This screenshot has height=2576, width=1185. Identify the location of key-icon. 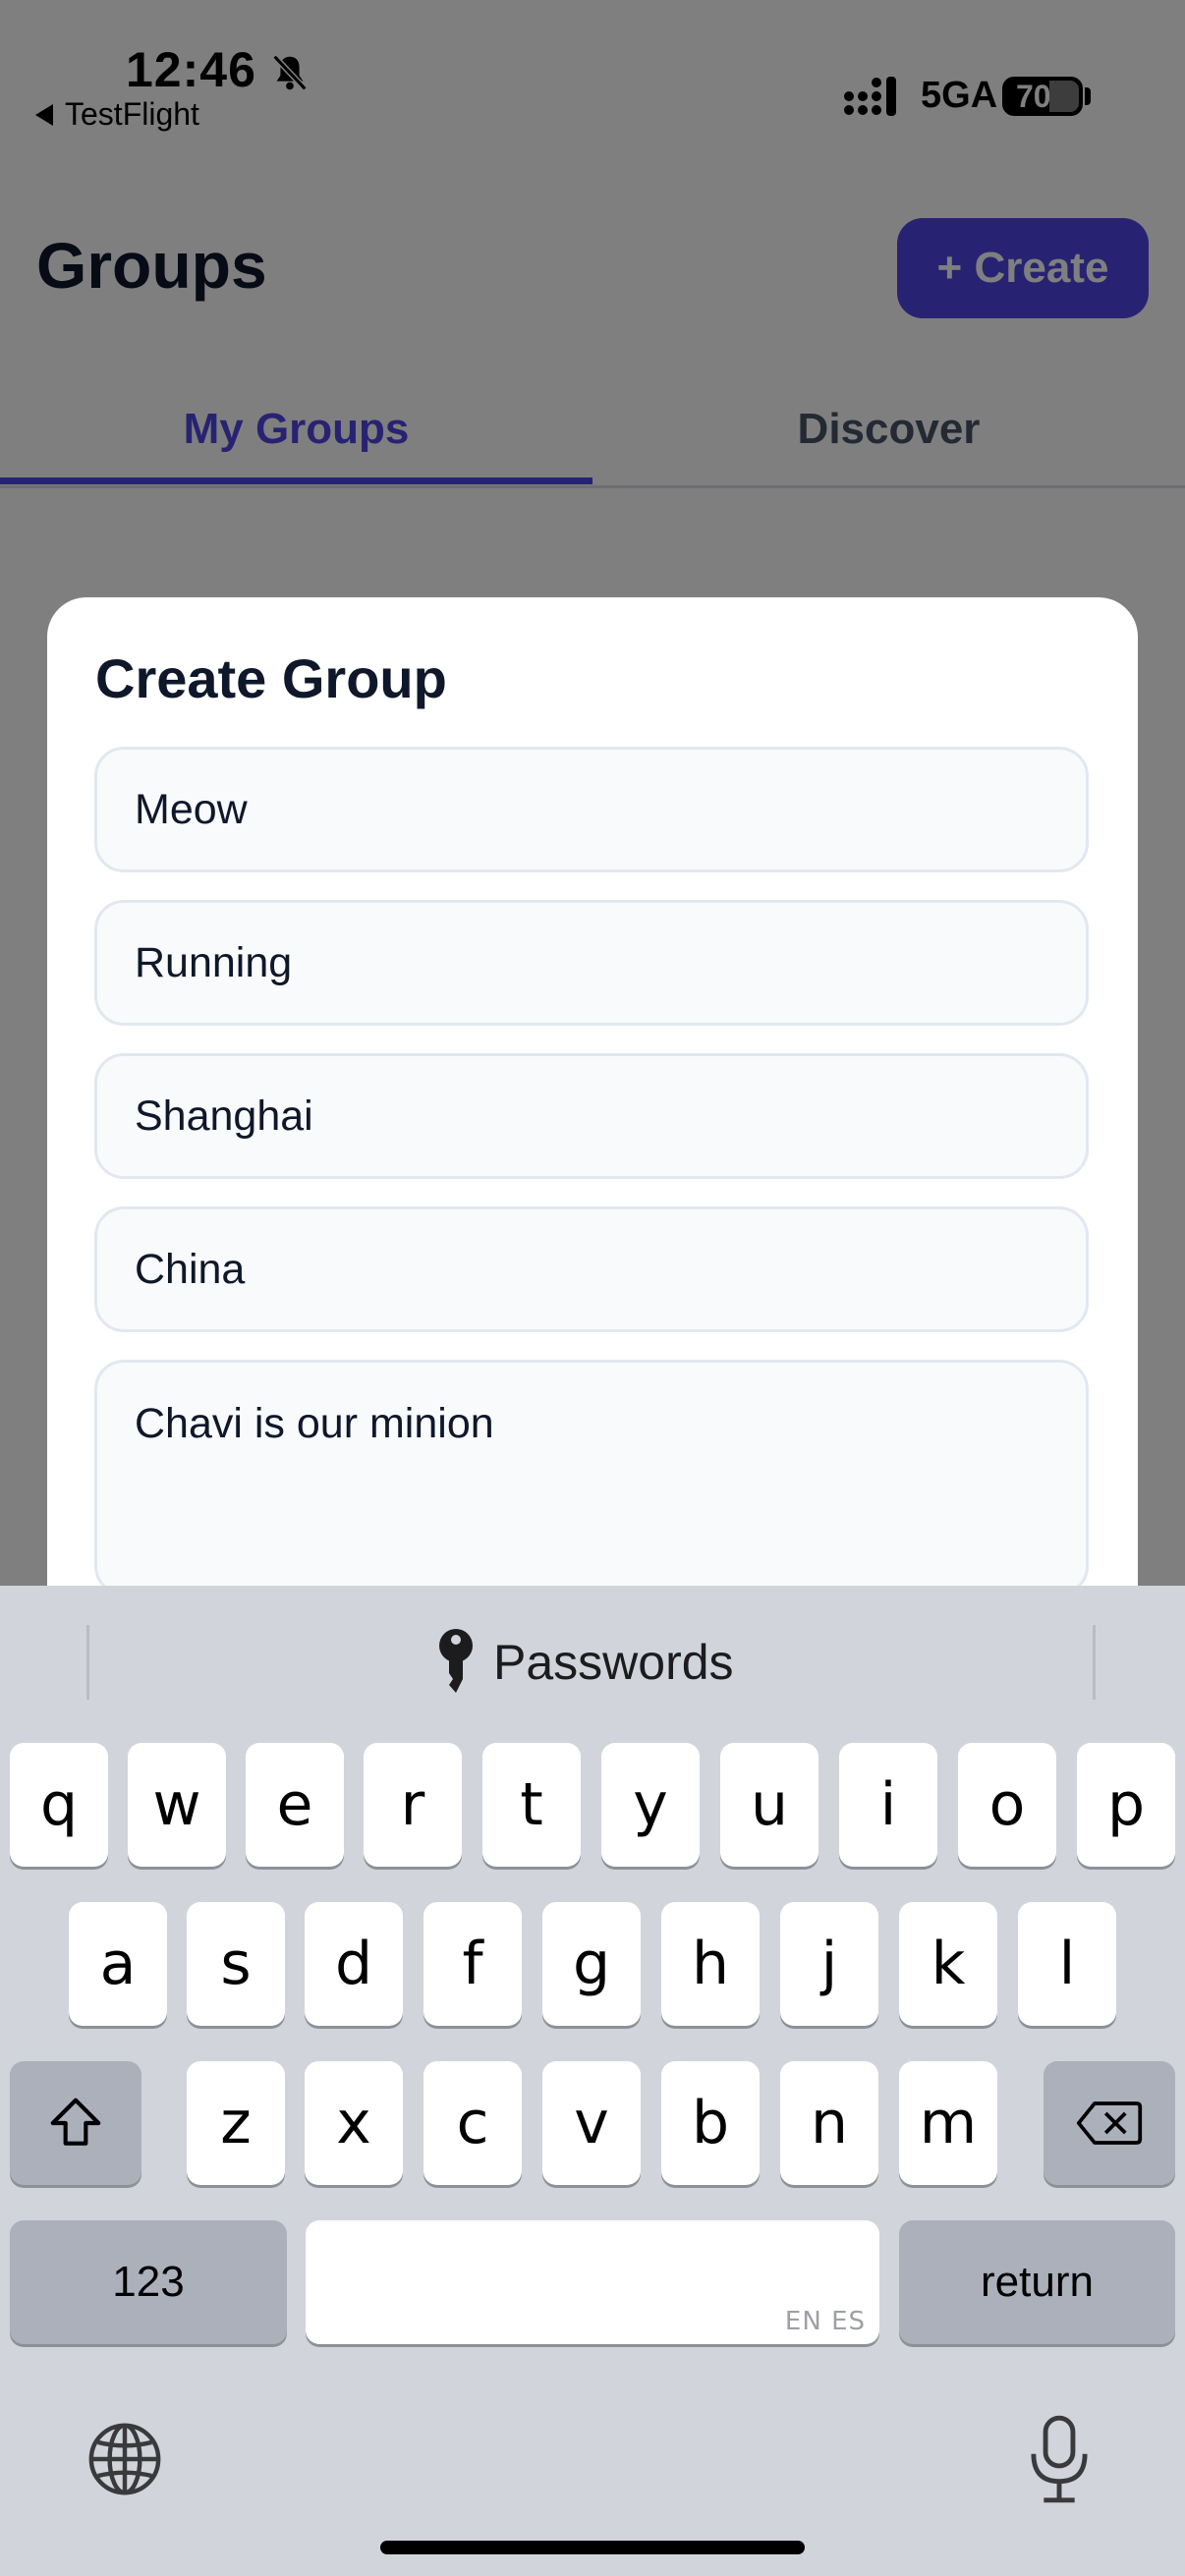
(456, 1661).